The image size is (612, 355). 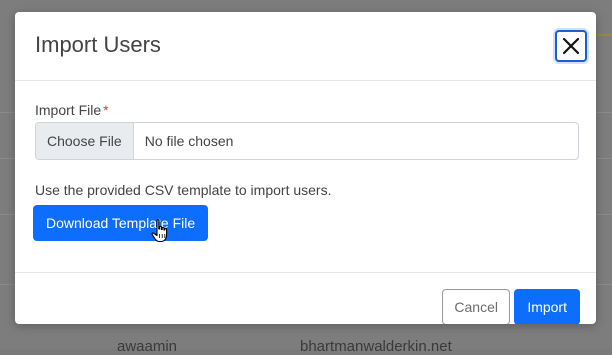 I want to click on background-row-email: bhartmanwalderkin.net, so click(x=376, y=346).